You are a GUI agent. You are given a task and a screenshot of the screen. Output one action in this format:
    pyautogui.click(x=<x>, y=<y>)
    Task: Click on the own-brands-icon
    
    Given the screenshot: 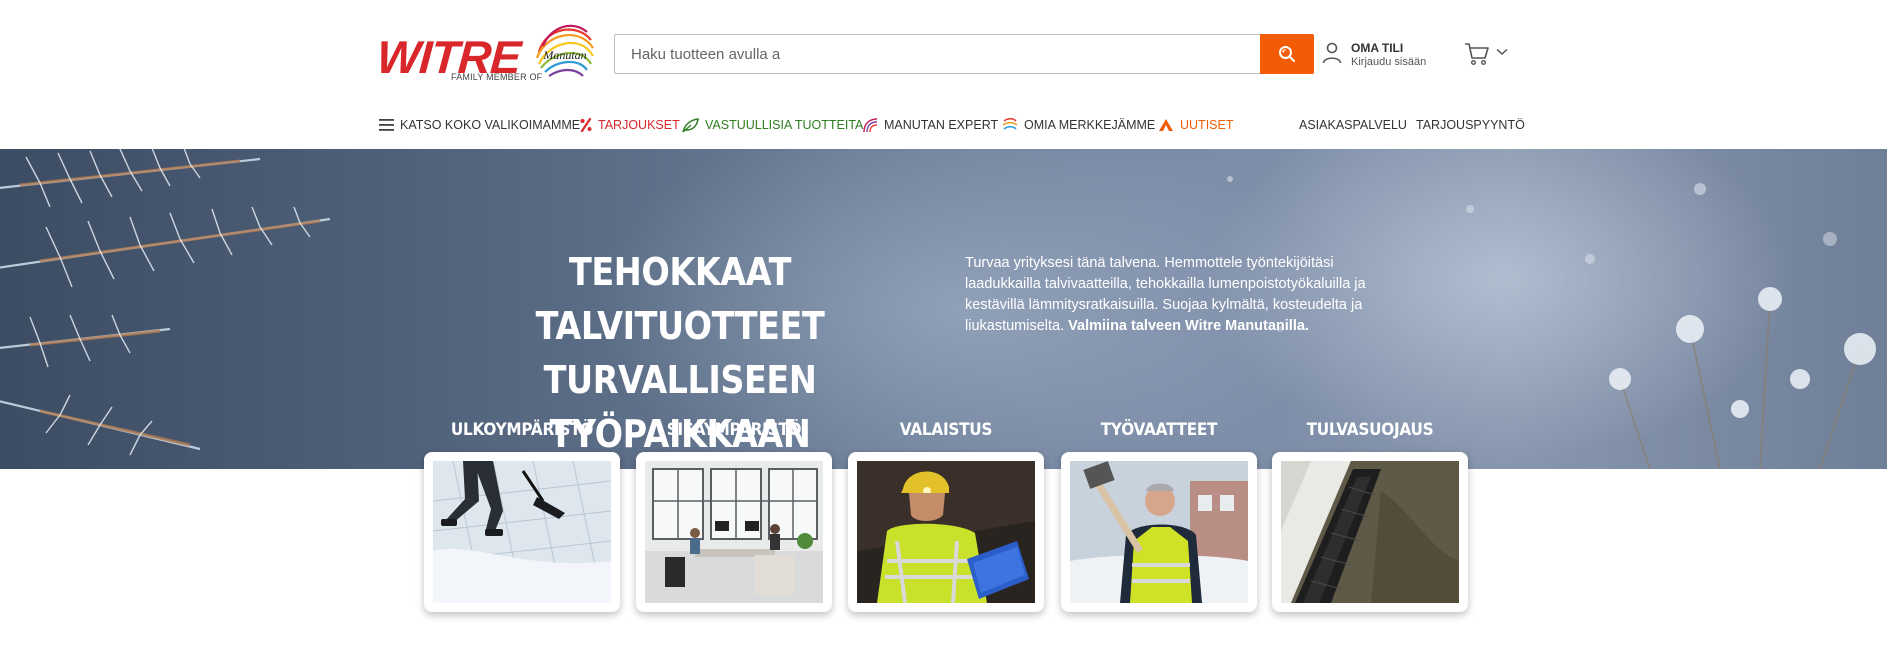 What is the action you would take?
    pyautogui.click(x=1010, y=124)
    